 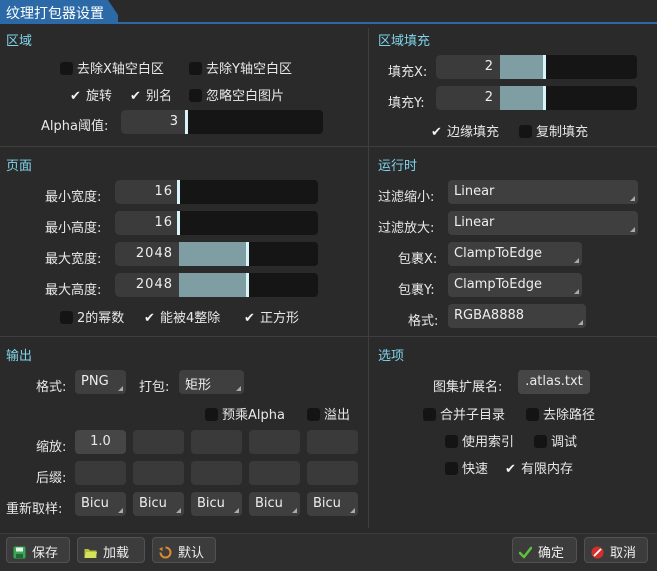 What do you see at coordinates (92, 316) in the screenshot?
I see `pot-checkbox: 2的幂数` at bounding box center [92, 316].